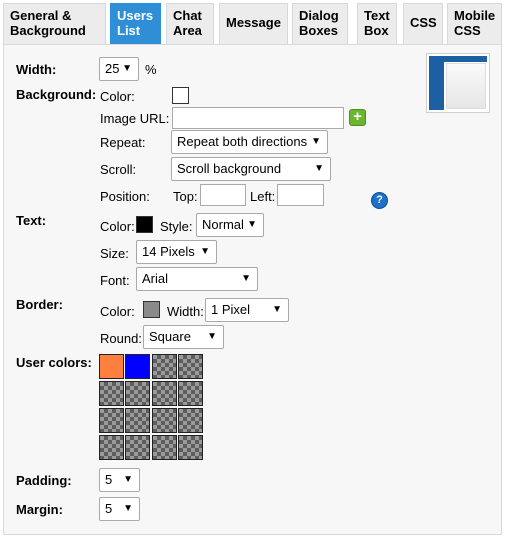  What do you see at coordinates (121, 338) in the screenshot?
I see `border-round-label: Round:` at bounding box center [121, 338].